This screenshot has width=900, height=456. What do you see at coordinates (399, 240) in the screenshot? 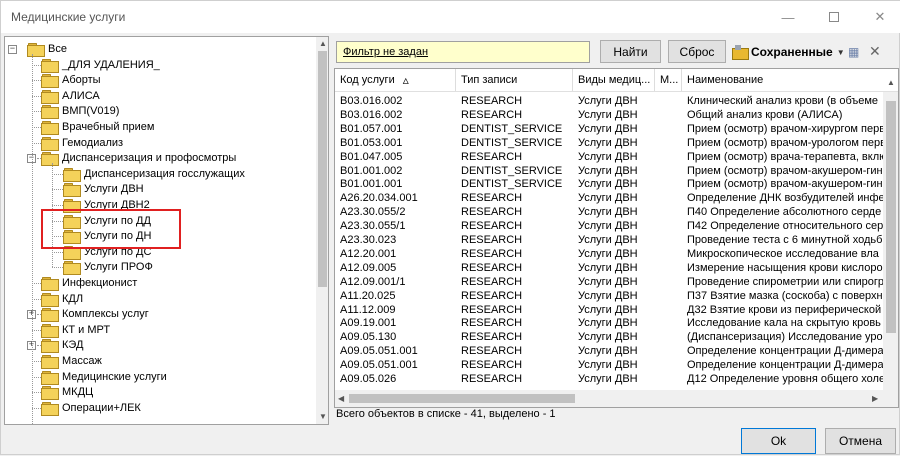
I see `cell-code: A23.30.023` at bounding box center [399, 240].